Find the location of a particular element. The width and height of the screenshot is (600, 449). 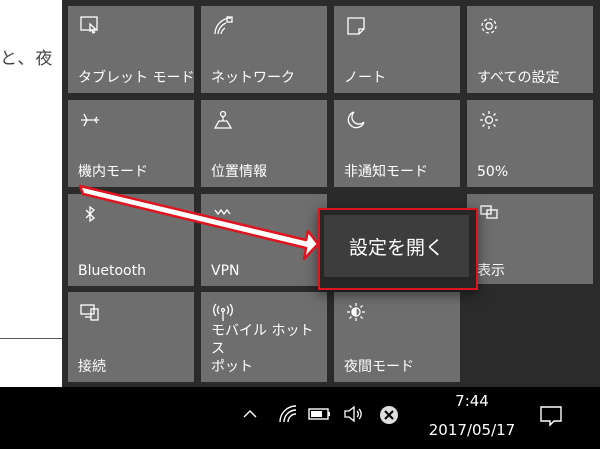

project-icon is located at coordinates (489, 214).